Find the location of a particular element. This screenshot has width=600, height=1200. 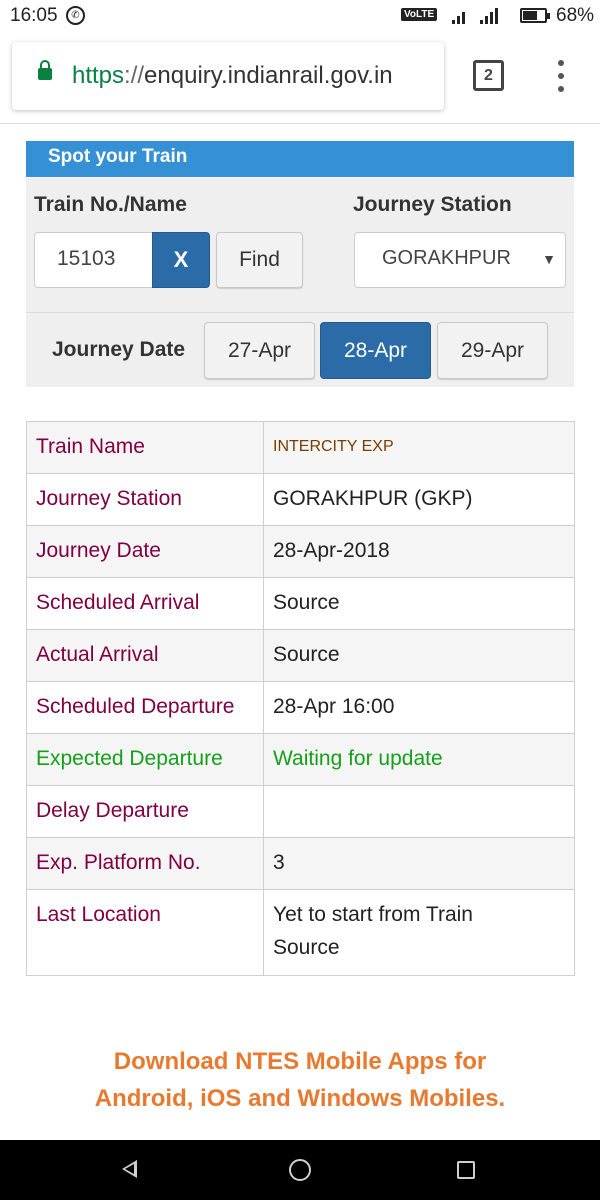

browser-toolbar: https://enquiry.indianrail.gov.in 2 is located at coordinates (300, 78).